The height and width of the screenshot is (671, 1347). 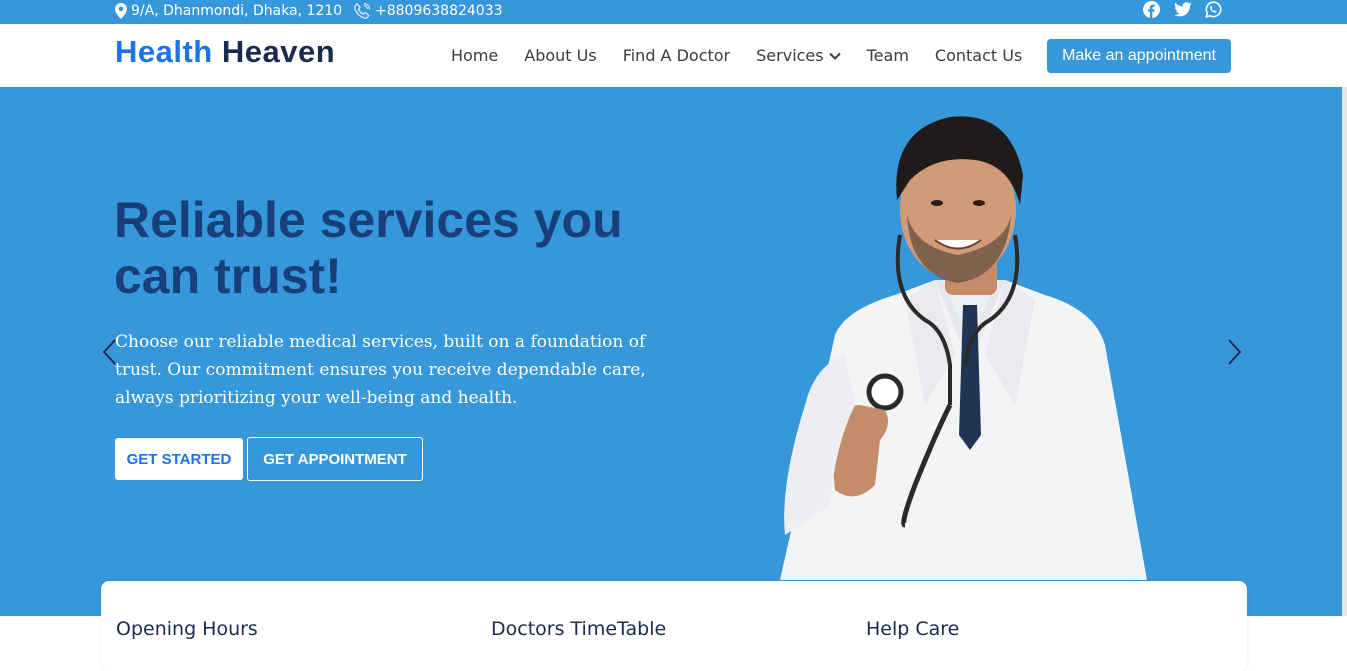 What do you see at coordinates (187, 629) in the screenshot?
I see `opening-hours-heading: Opening Hours` at bounding box center [187, 629].